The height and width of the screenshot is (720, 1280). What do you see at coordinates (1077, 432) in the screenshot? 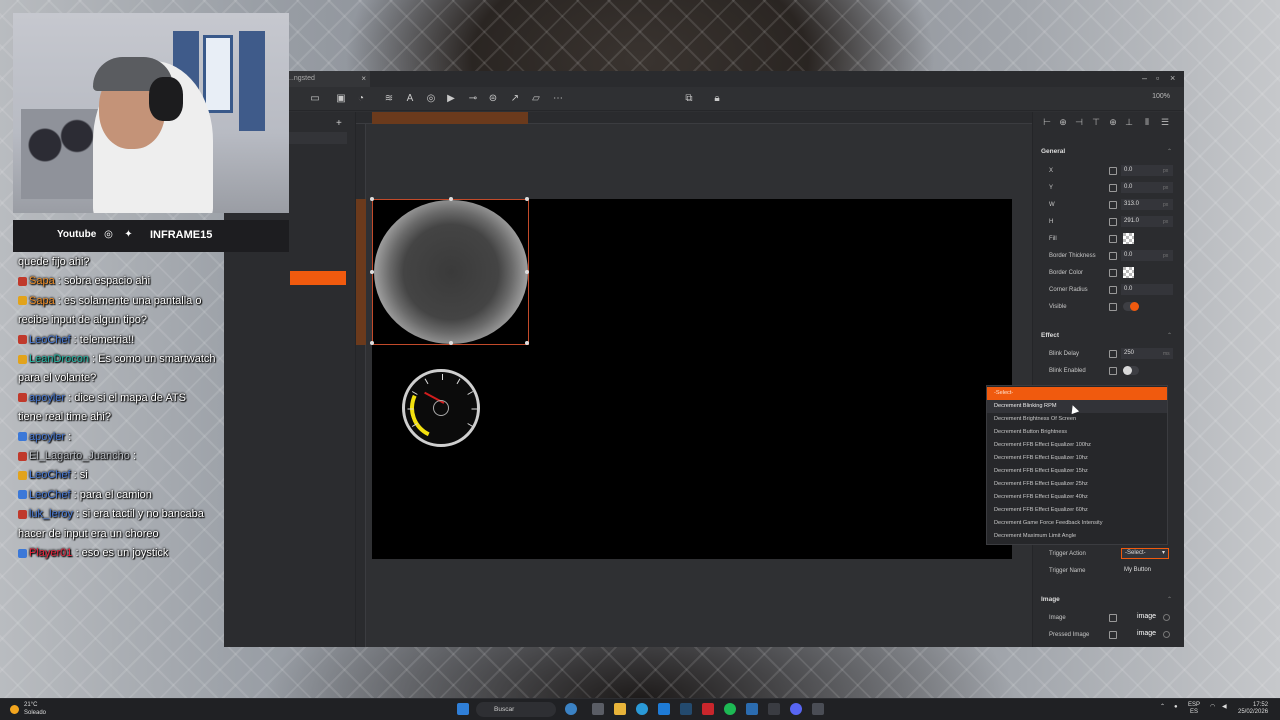
I see `dropdown-option: Decrement Button Brightness` at bounding box center [1077, 432].